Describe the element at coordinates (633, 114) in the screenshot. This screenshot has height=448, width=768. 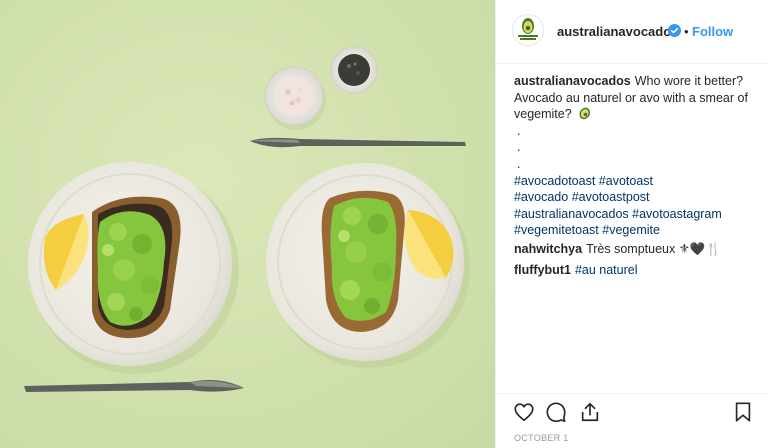
I see `caption-line-3-wrap: vegemite?` at that location.